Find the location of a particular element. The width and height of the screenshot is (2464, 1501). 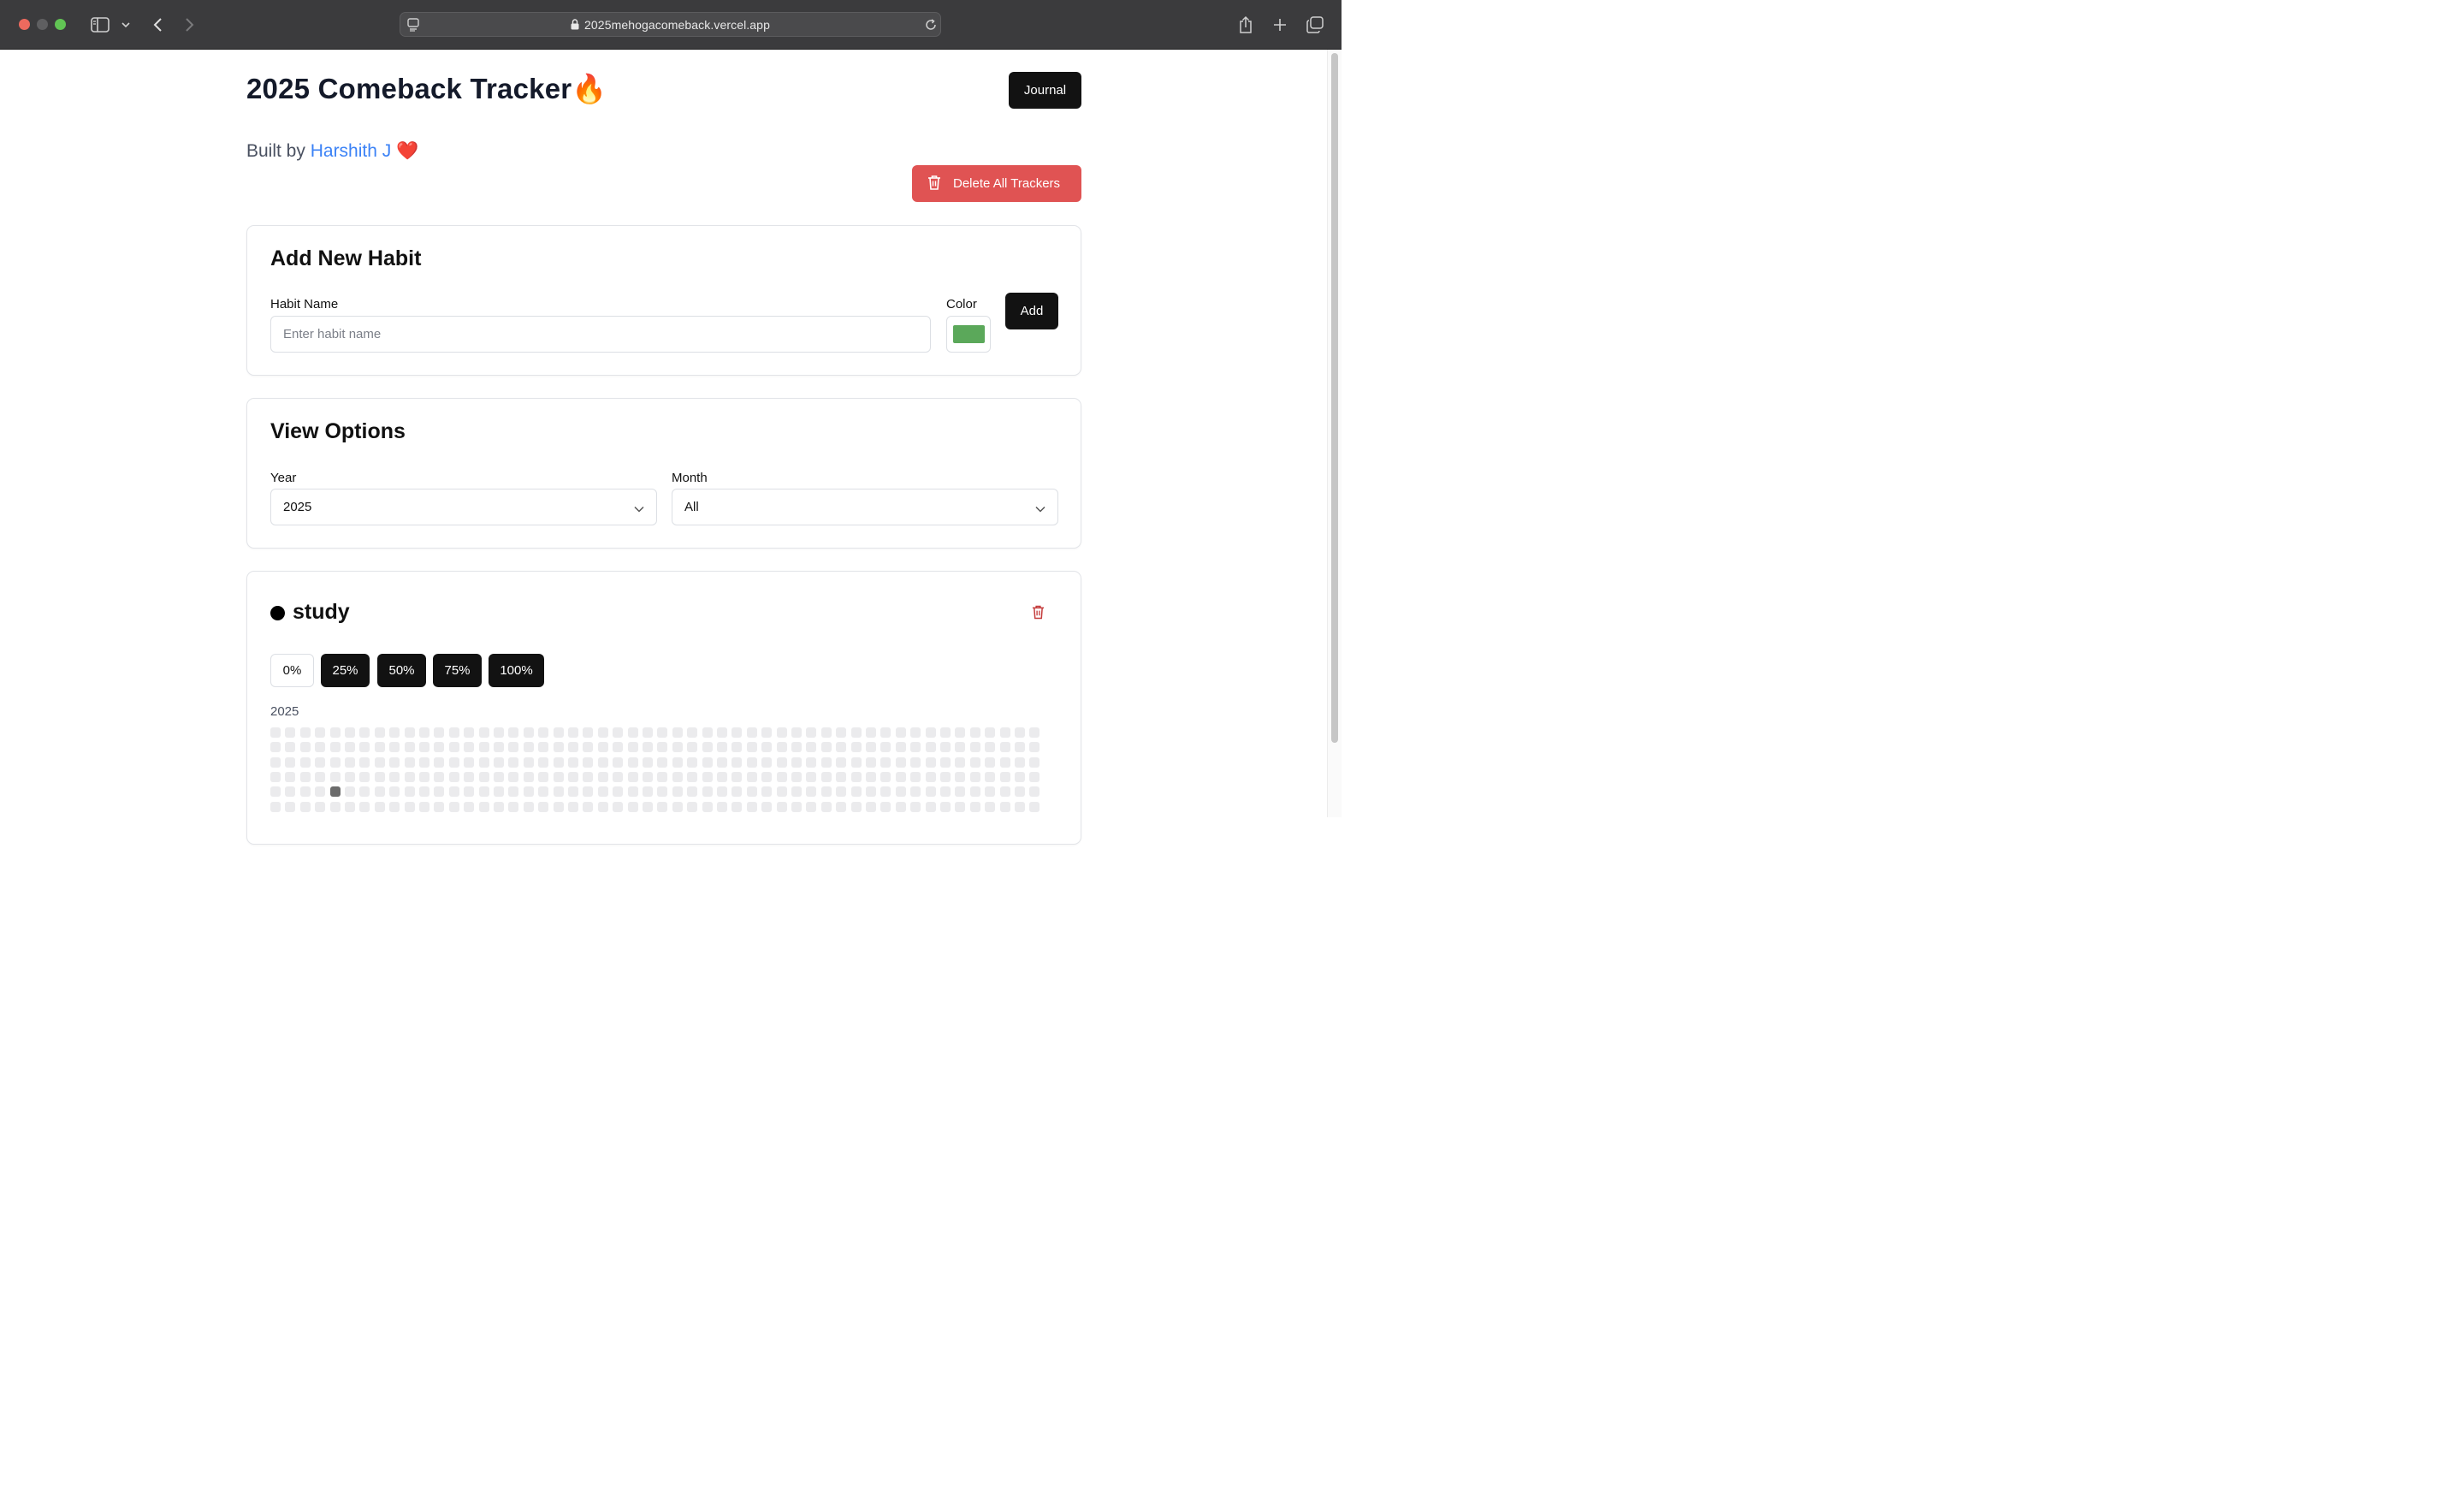

percent-button-75: 75% is located at coordinates (457, 670).